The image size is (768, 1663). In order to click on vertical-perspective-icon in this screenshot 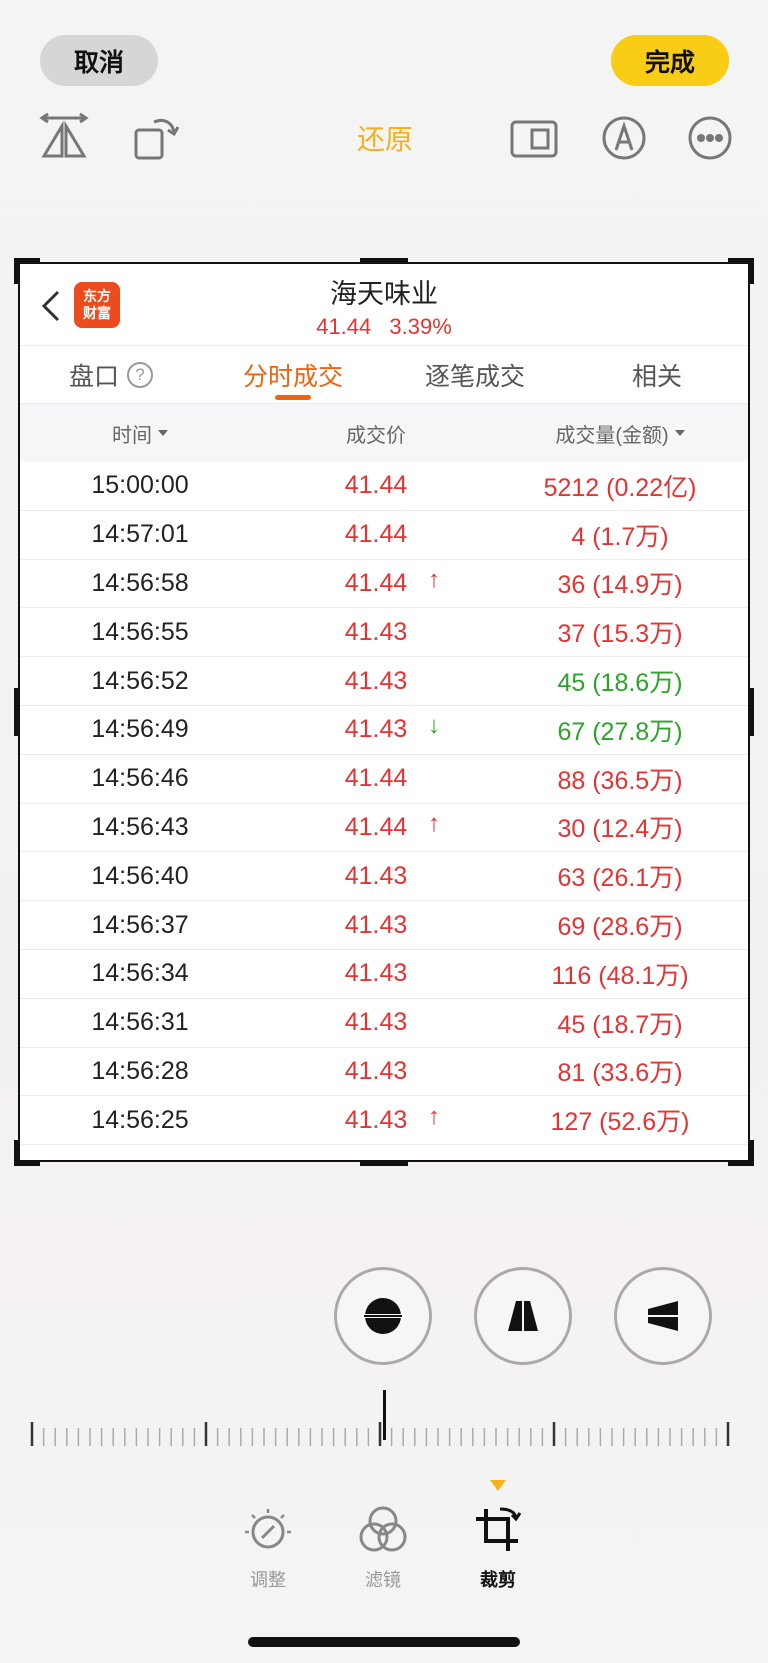, I will do `click(523, 1316)`.